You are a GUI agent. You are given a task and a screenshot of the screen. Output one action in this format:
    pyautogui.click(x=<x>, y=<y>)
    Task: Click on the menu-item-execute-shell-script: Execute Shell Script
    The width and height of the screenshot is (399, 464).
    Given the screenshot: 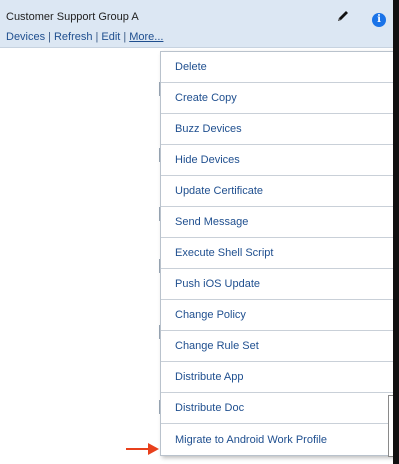 What is the action you would take?
    pyautogui.click(x=277, y=253)
    